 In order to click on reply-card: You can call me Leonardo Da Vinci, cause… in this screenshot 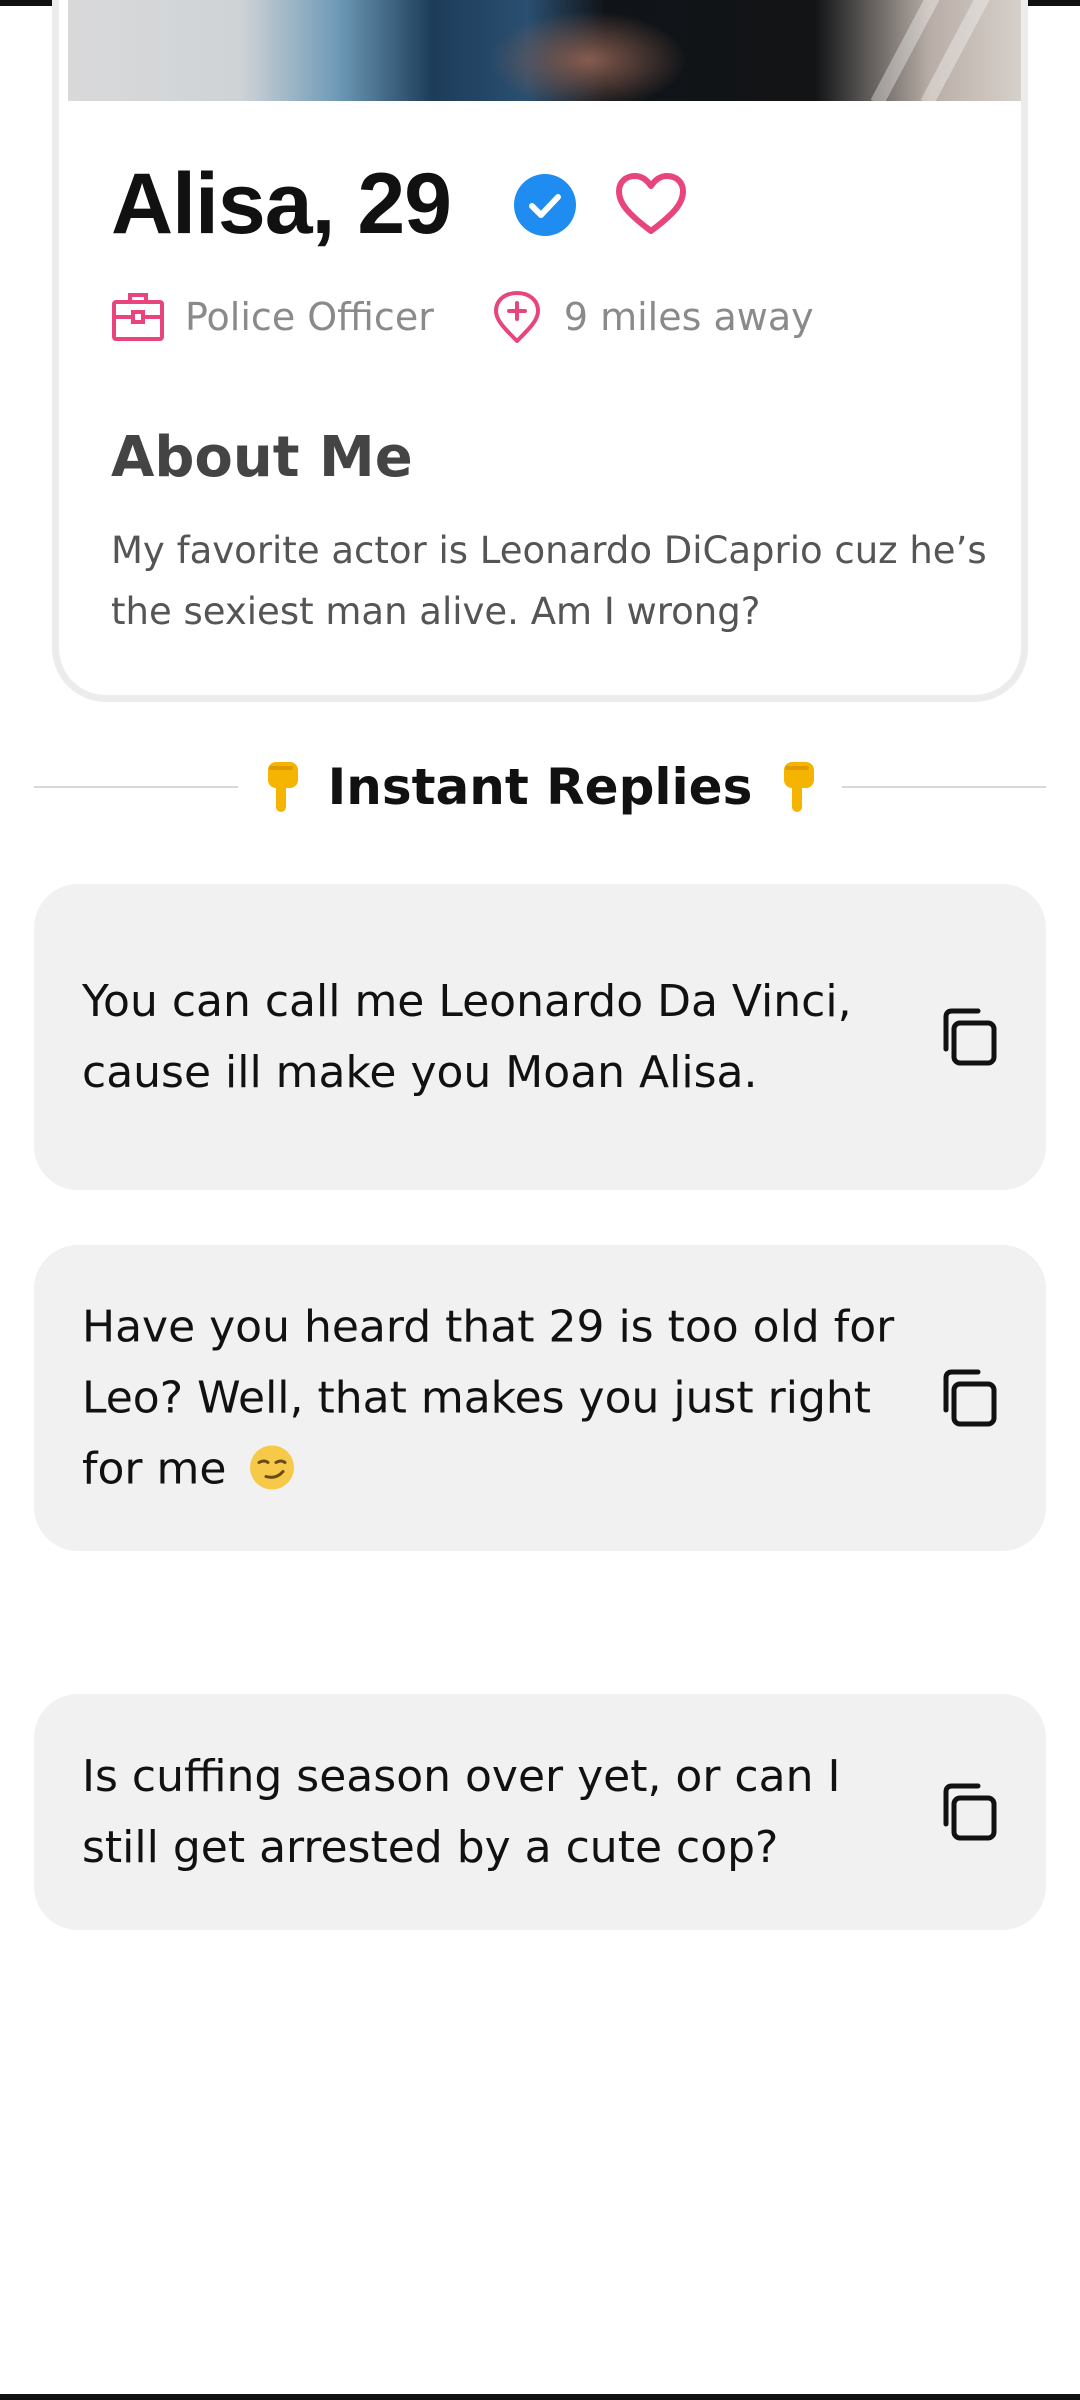, I will do `click(540, 1037)`.